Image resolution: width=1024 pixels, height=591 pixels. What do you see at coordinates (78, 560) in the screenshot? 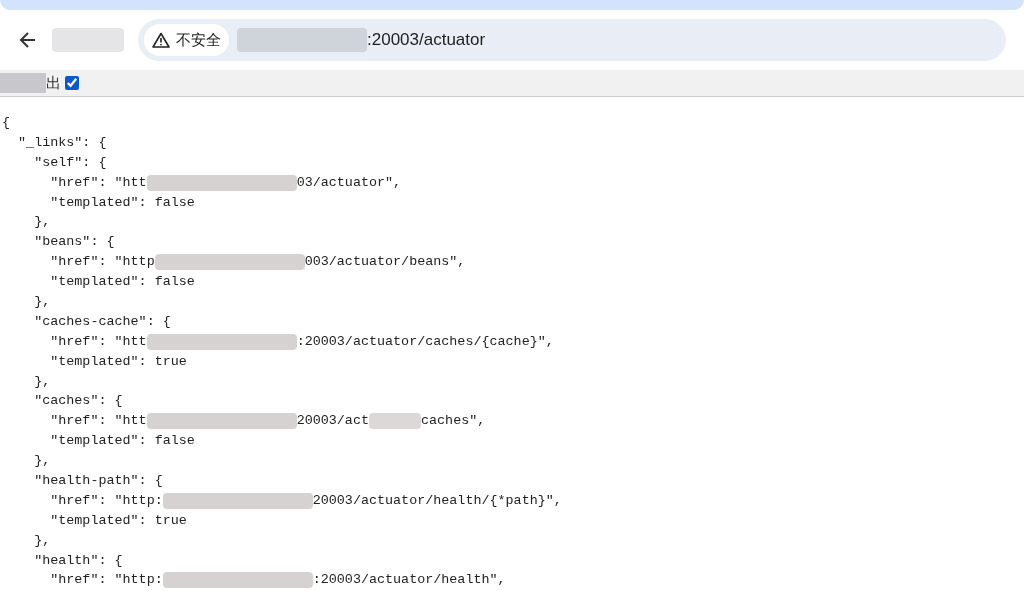
I see `code-text: "health": {` at bounding box center [78, 560].